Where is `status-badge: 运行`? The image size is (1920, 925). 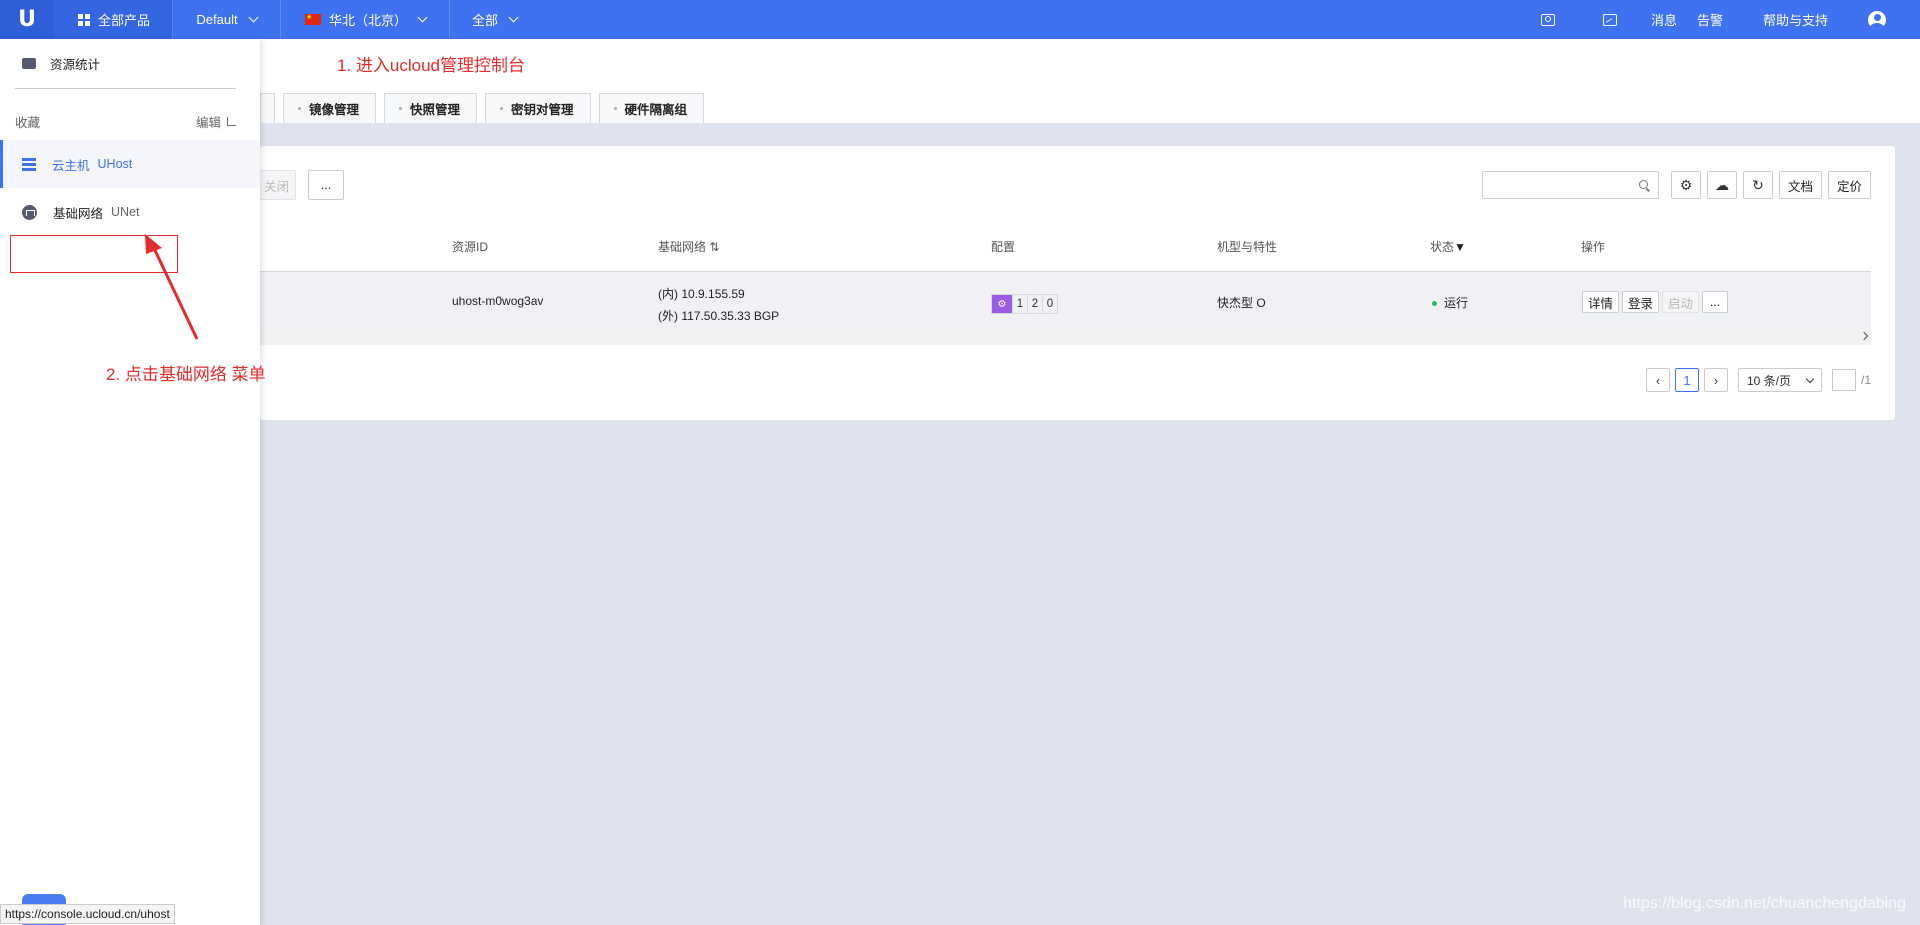
status-badge: 运行 is located at coordinates (1450, 302).